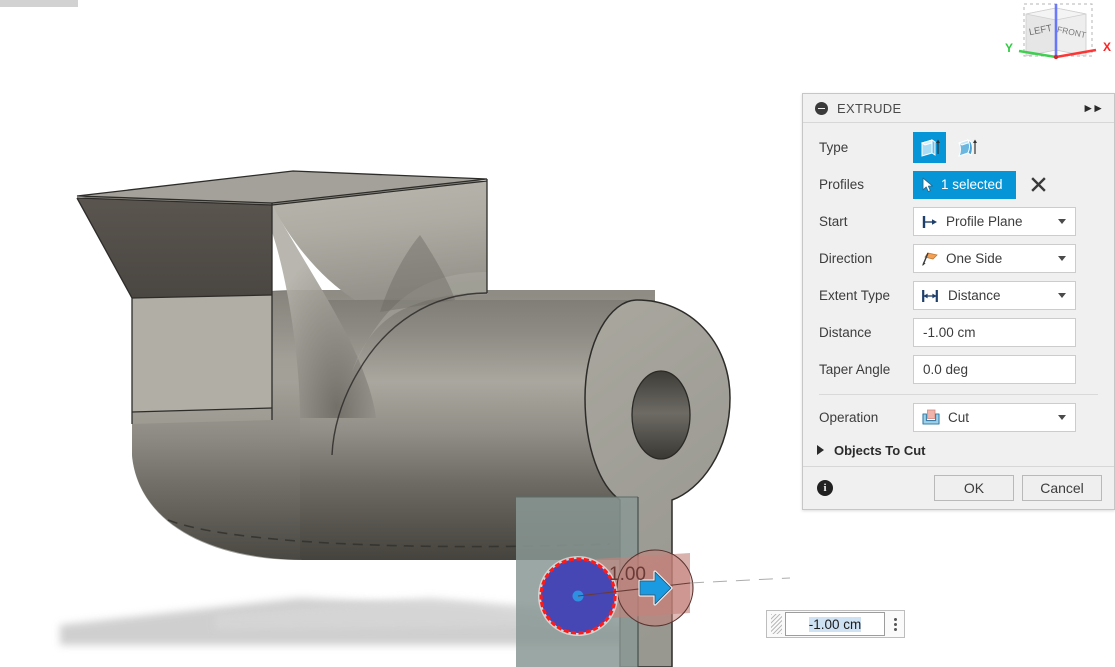  I want to click on label-start: Start, so click(833, 221).